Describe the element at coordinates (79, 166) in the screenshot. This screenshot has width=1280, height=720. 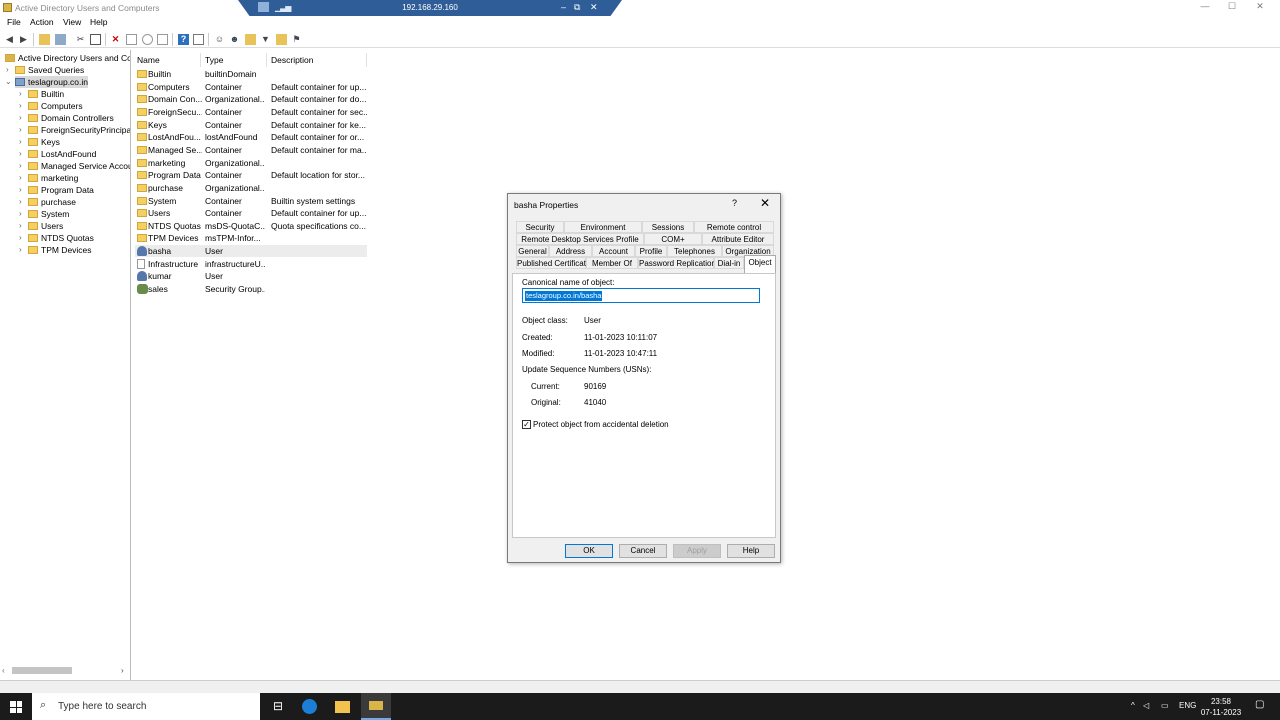
I see `tree-item: Managed Service Accou` at that location.